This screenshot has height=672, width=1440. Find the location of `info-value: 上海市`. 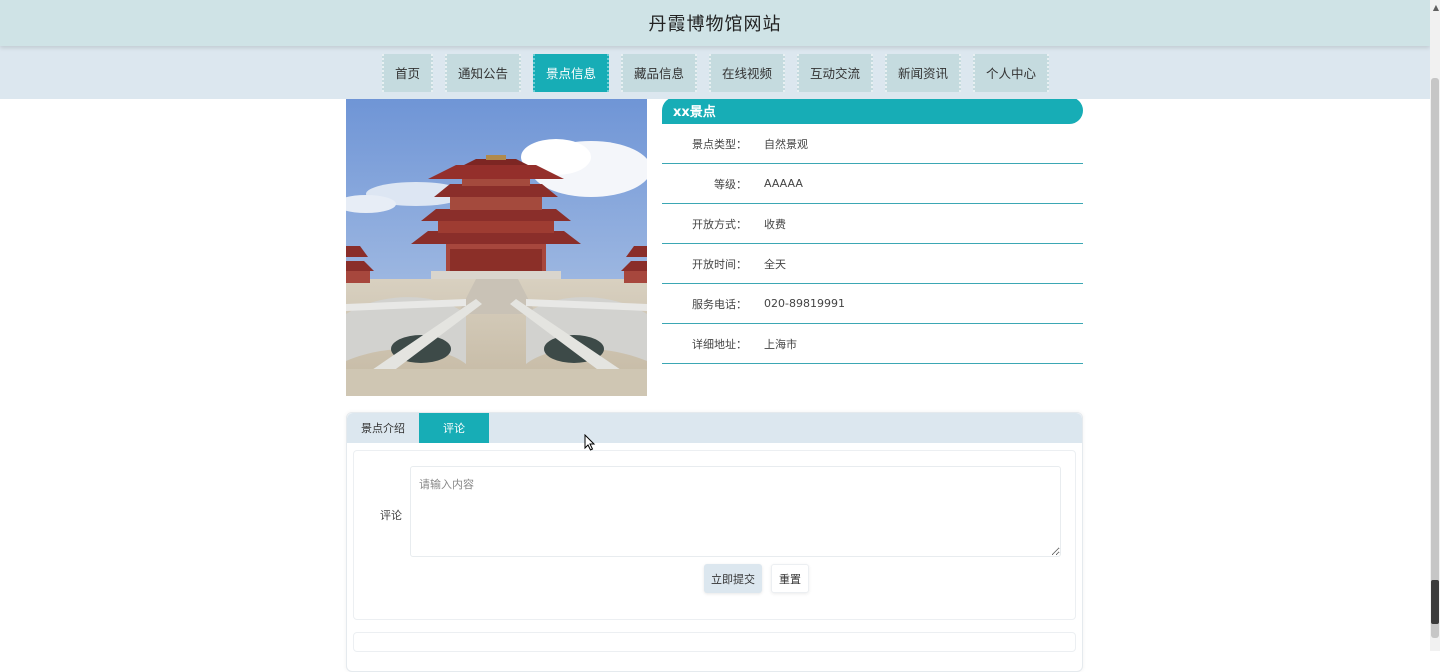

info-value: 上海市 is located at coordinates (780, 344).